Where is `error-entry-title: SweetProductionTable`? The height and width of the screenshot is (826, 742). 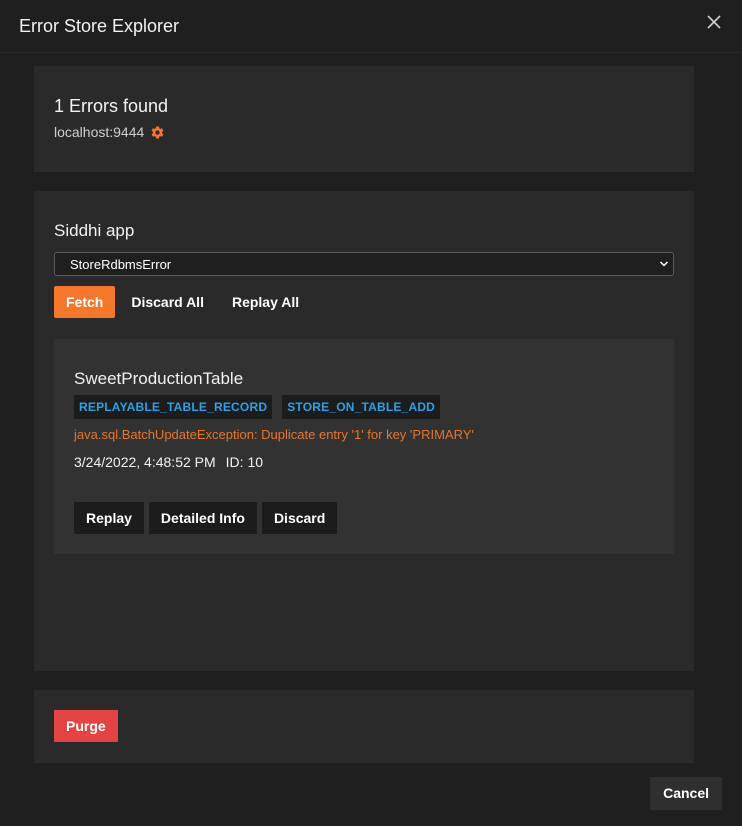
error-entry-title: SweetProductionTable is located at coordinates (159, 378).